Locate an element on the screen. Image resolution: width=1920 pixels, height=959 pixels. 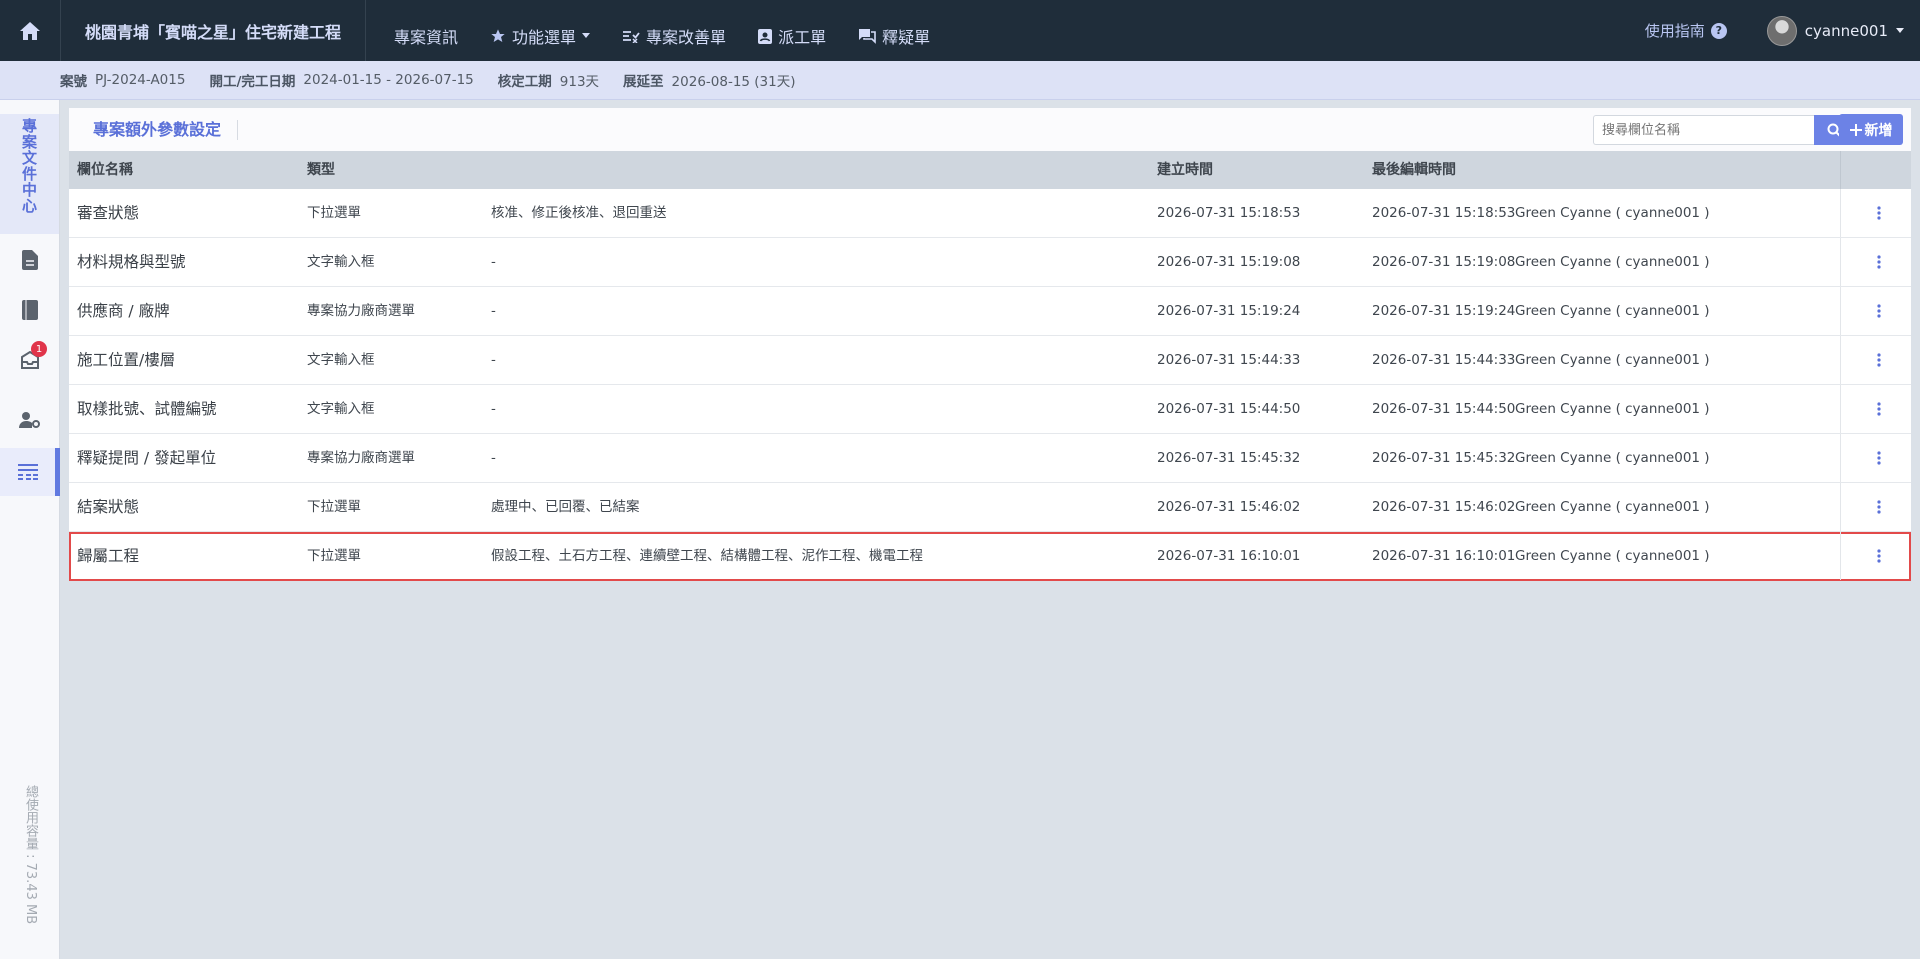
user-guide-link: 使用指南 ? is located at coordinates (1686, 30).